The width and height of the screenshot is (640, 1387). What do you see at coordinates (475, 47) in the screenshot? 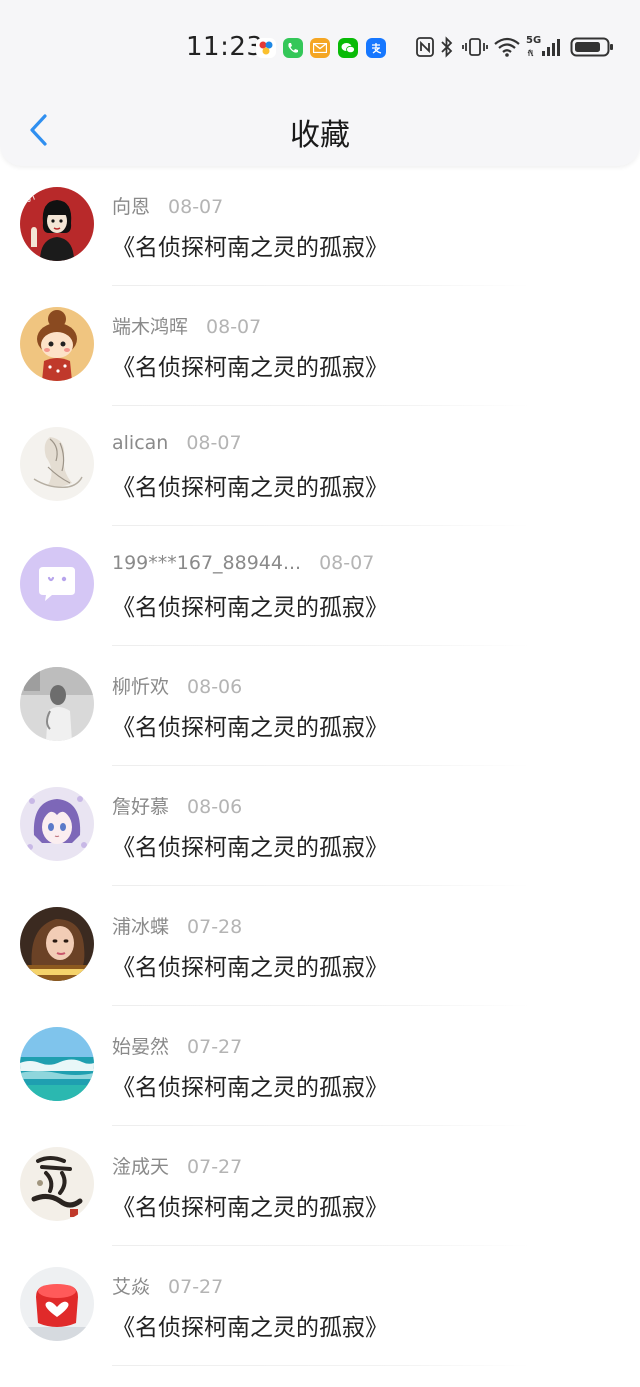
I see `vibrate-icon` at bounding box center [475, 47].